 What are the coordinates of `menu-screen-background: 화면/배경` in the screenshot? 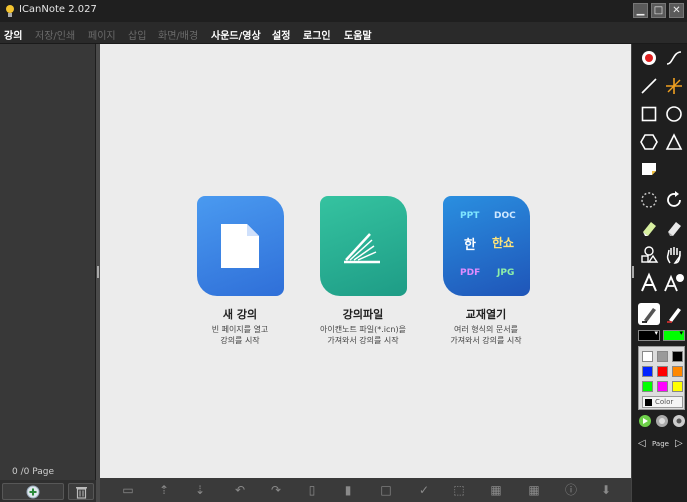 It's located at (178, 34).